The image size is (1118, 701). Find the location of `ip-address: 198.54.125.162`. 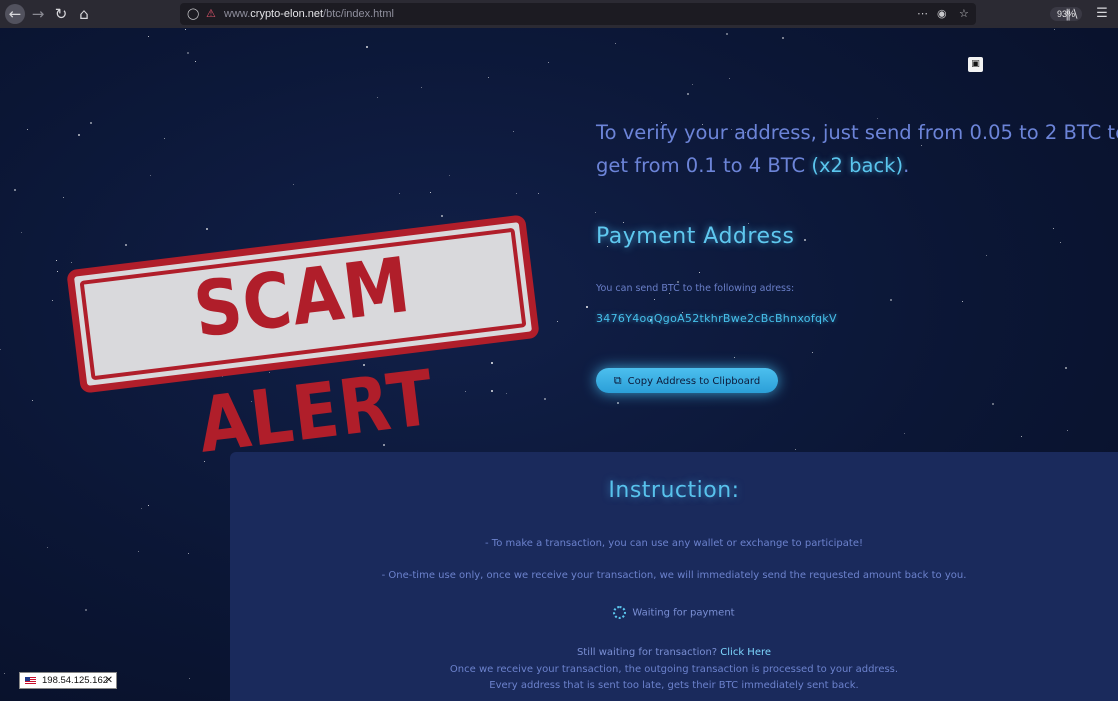

ip-address: 198.54.125.162 is located at coordinates (75, 680).